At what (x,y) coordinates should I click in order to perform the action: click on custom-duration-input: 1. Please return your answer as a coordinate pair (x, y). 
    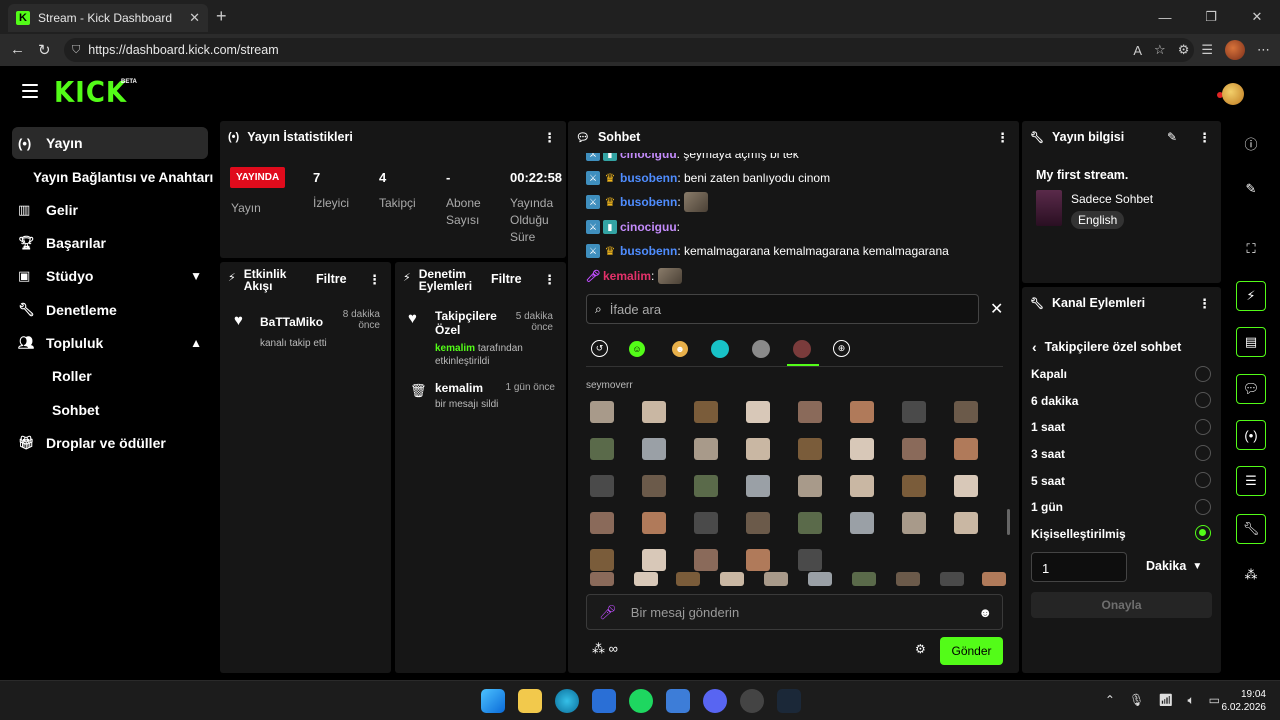
    Looking at the image, I should click on (1079, 567).